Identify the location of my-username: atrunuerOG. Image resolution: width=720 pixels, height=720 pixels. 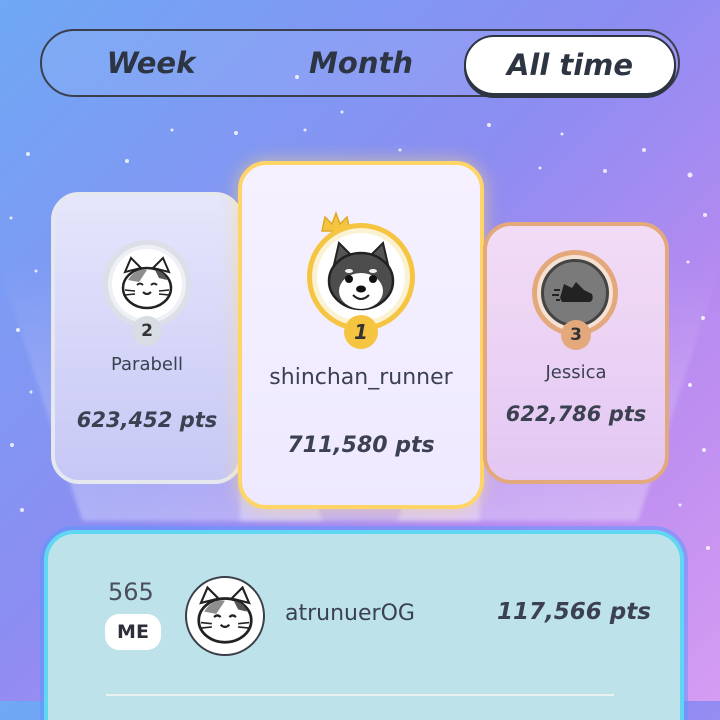
(350, 613).